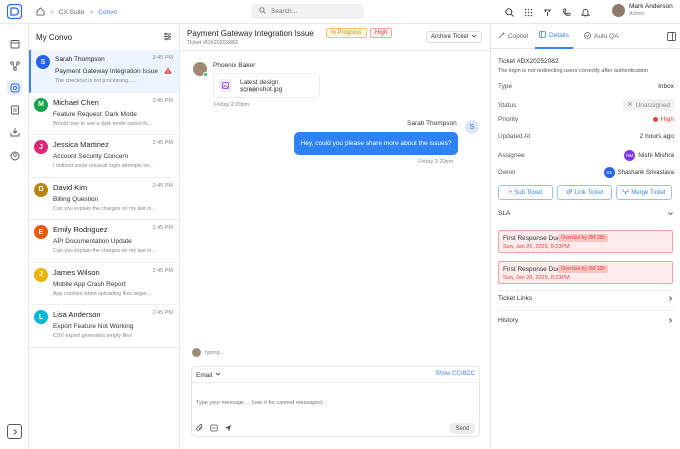  What do you see at coordinates (346, 33) in the screenshot?
I see `status-badge: In Progress` at bounding box center [346, 33].